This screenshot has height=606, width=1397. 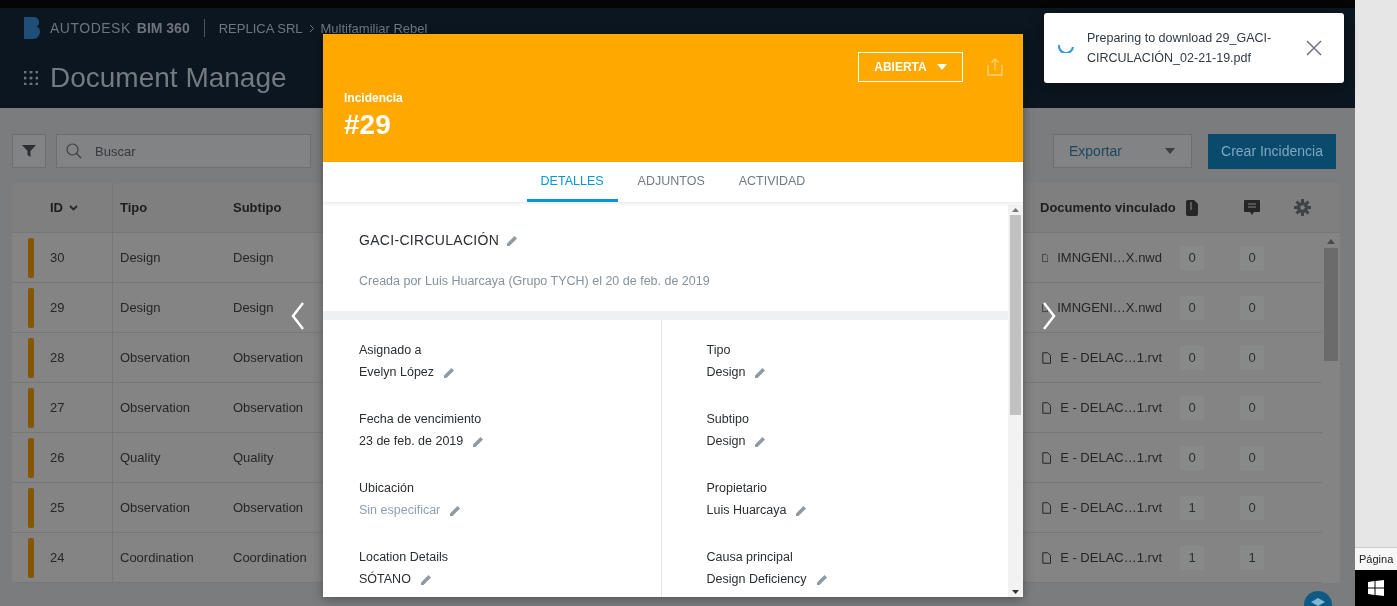 What do you see at coordinates (74, 151) in the screenshot?
I see `search-icon` at bounding box center [74, 151].